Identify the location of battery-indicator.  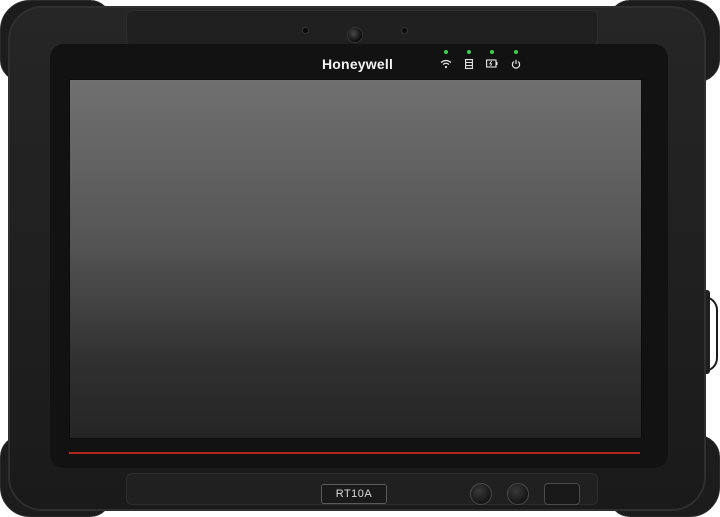
(492, 59).